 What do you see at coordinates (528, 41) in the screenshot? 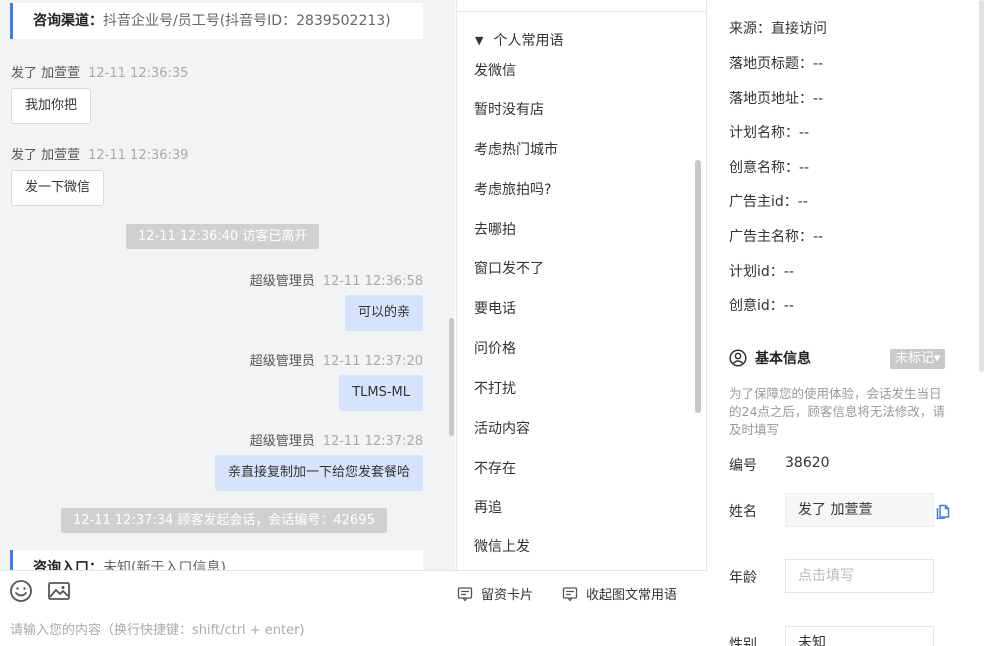
I see `phrase-group-label: 个人常用语` at bounding box center [528, 41].